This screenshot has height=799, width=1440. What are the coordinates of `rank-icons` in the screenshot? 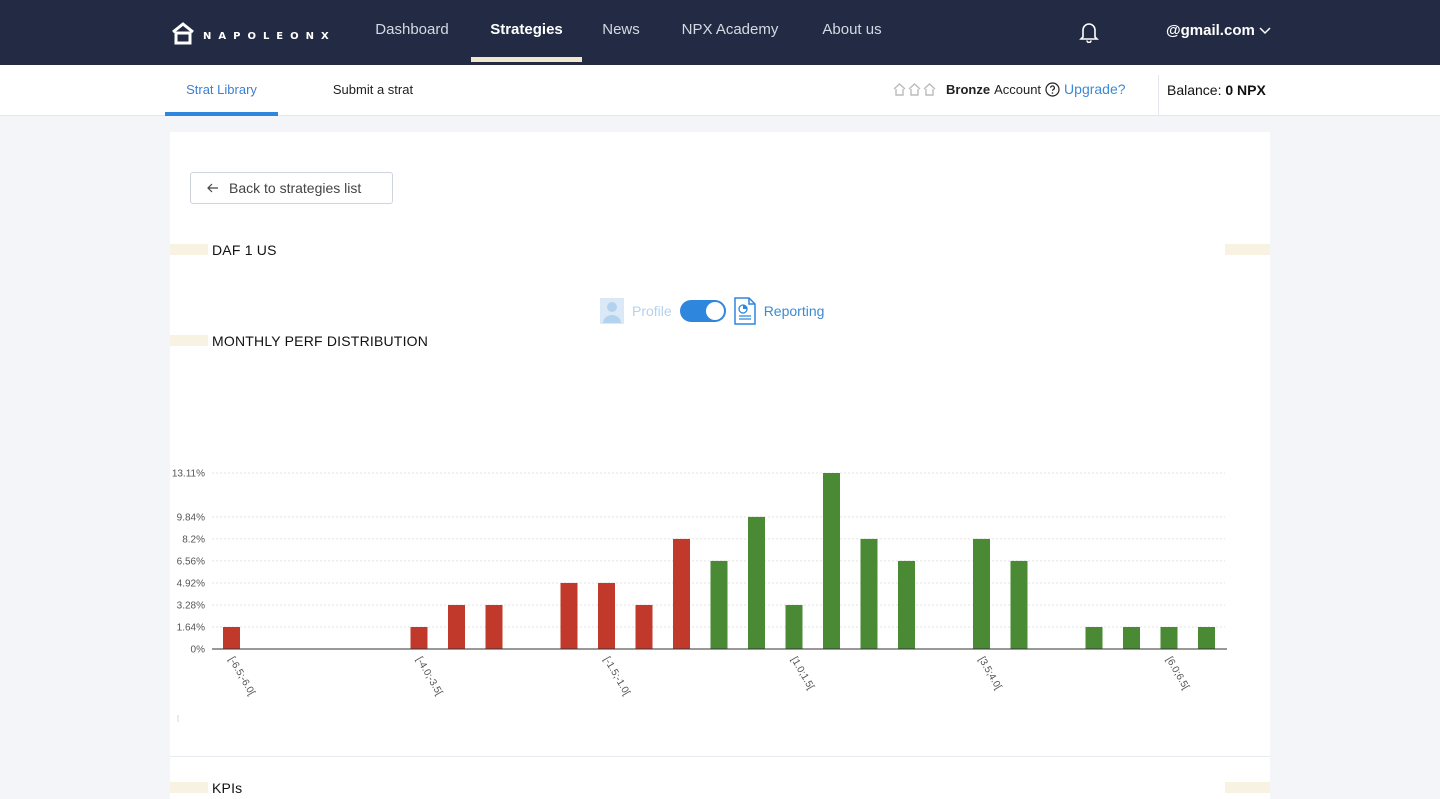 It's located at (914, 89).